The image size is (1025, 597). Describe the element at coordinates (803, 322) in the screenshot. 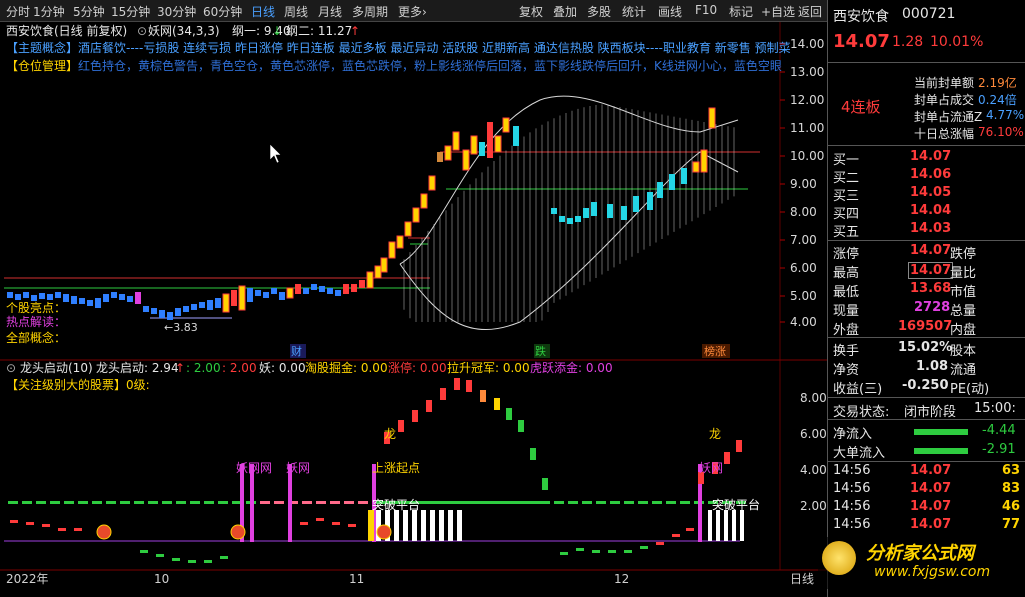

I see `price-tick: 4.00` at that location.